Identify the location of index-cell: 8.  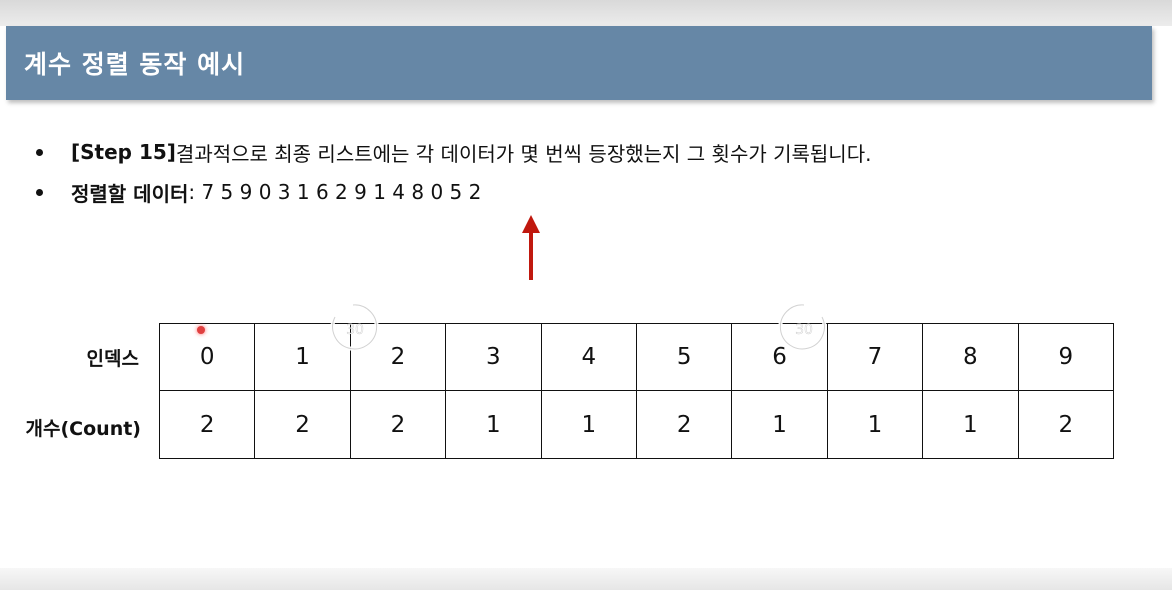
(970, 357).